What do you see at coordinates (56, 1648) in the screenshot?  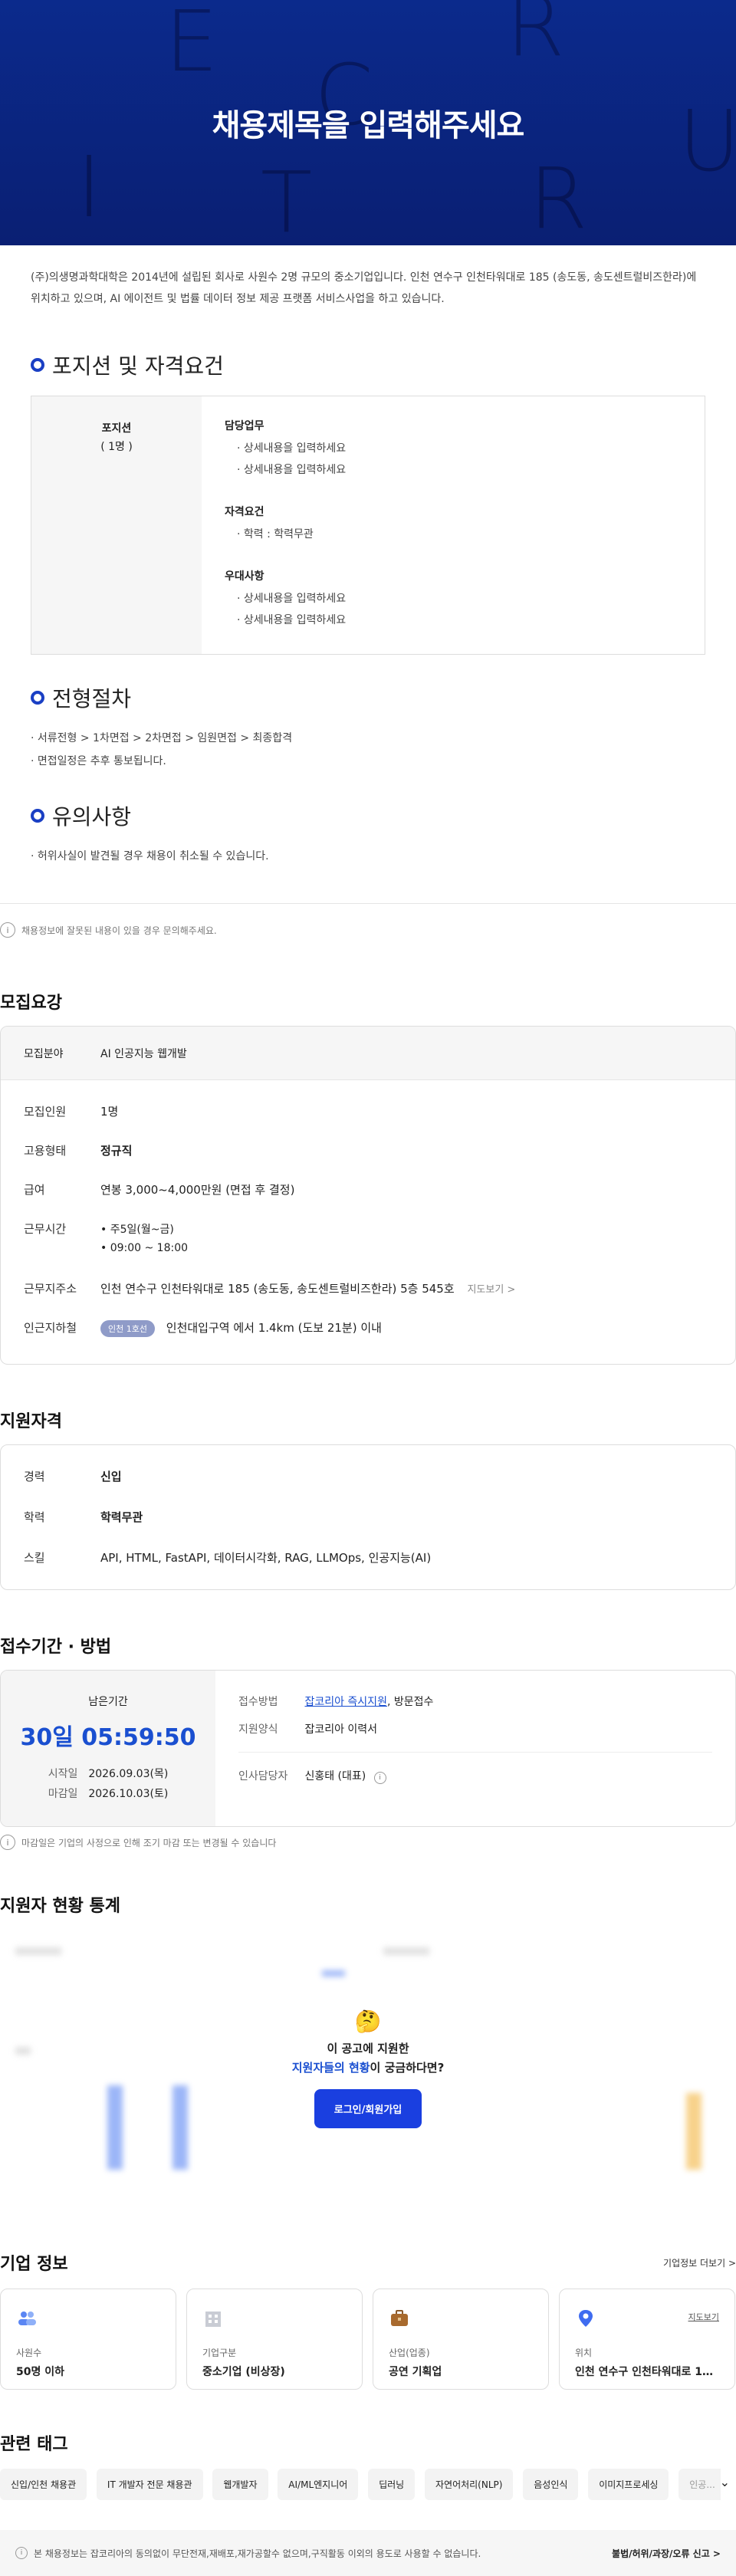 I see `section-title: 접수기간 · 방법` at bounding box center [56, 1648].